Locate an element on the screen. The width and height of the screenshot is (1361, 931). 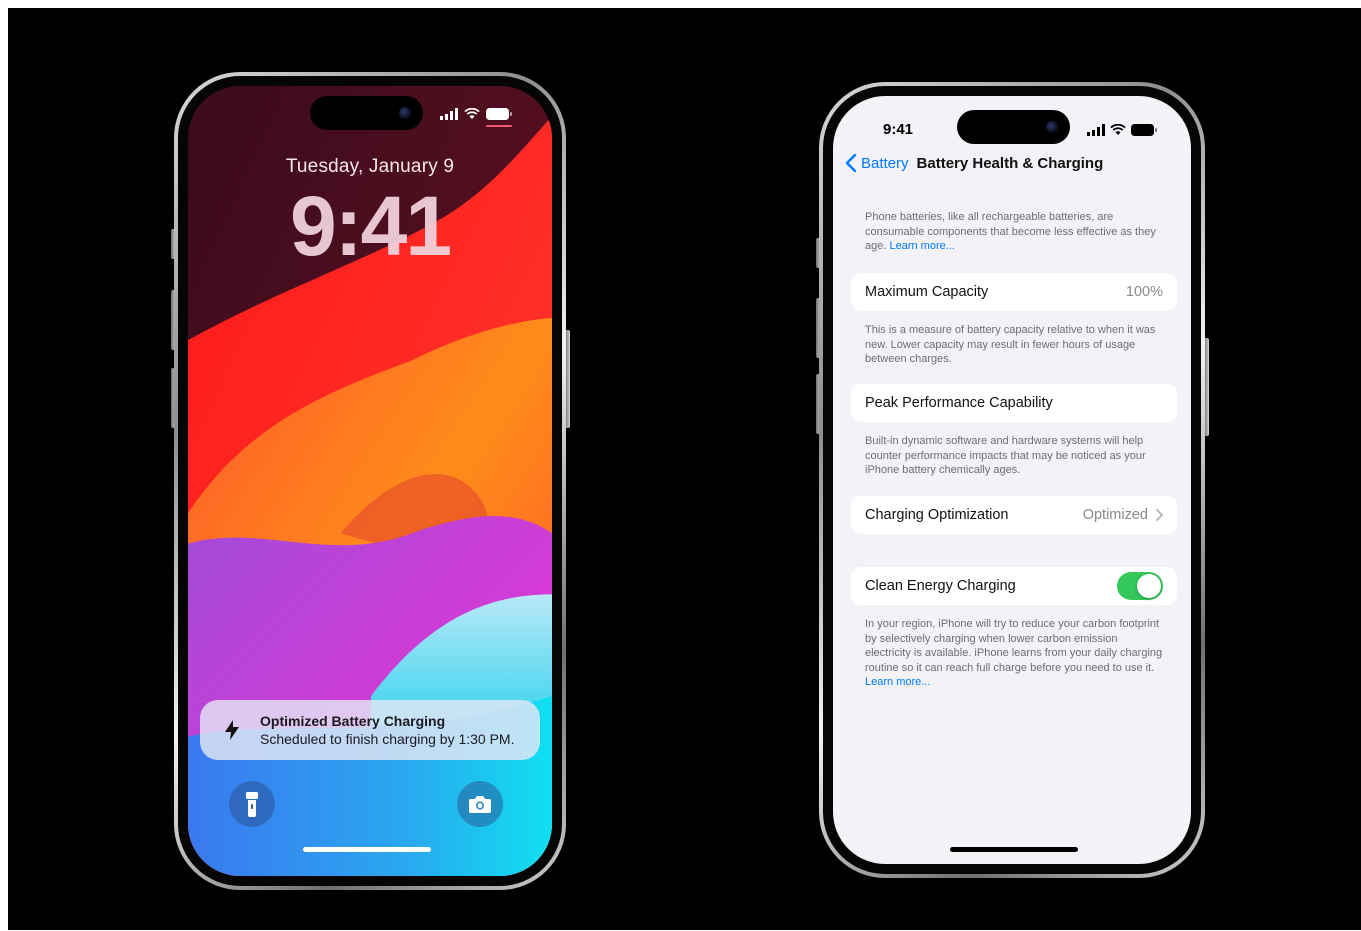
back-button: Battery is located at coordinates (877, 163).